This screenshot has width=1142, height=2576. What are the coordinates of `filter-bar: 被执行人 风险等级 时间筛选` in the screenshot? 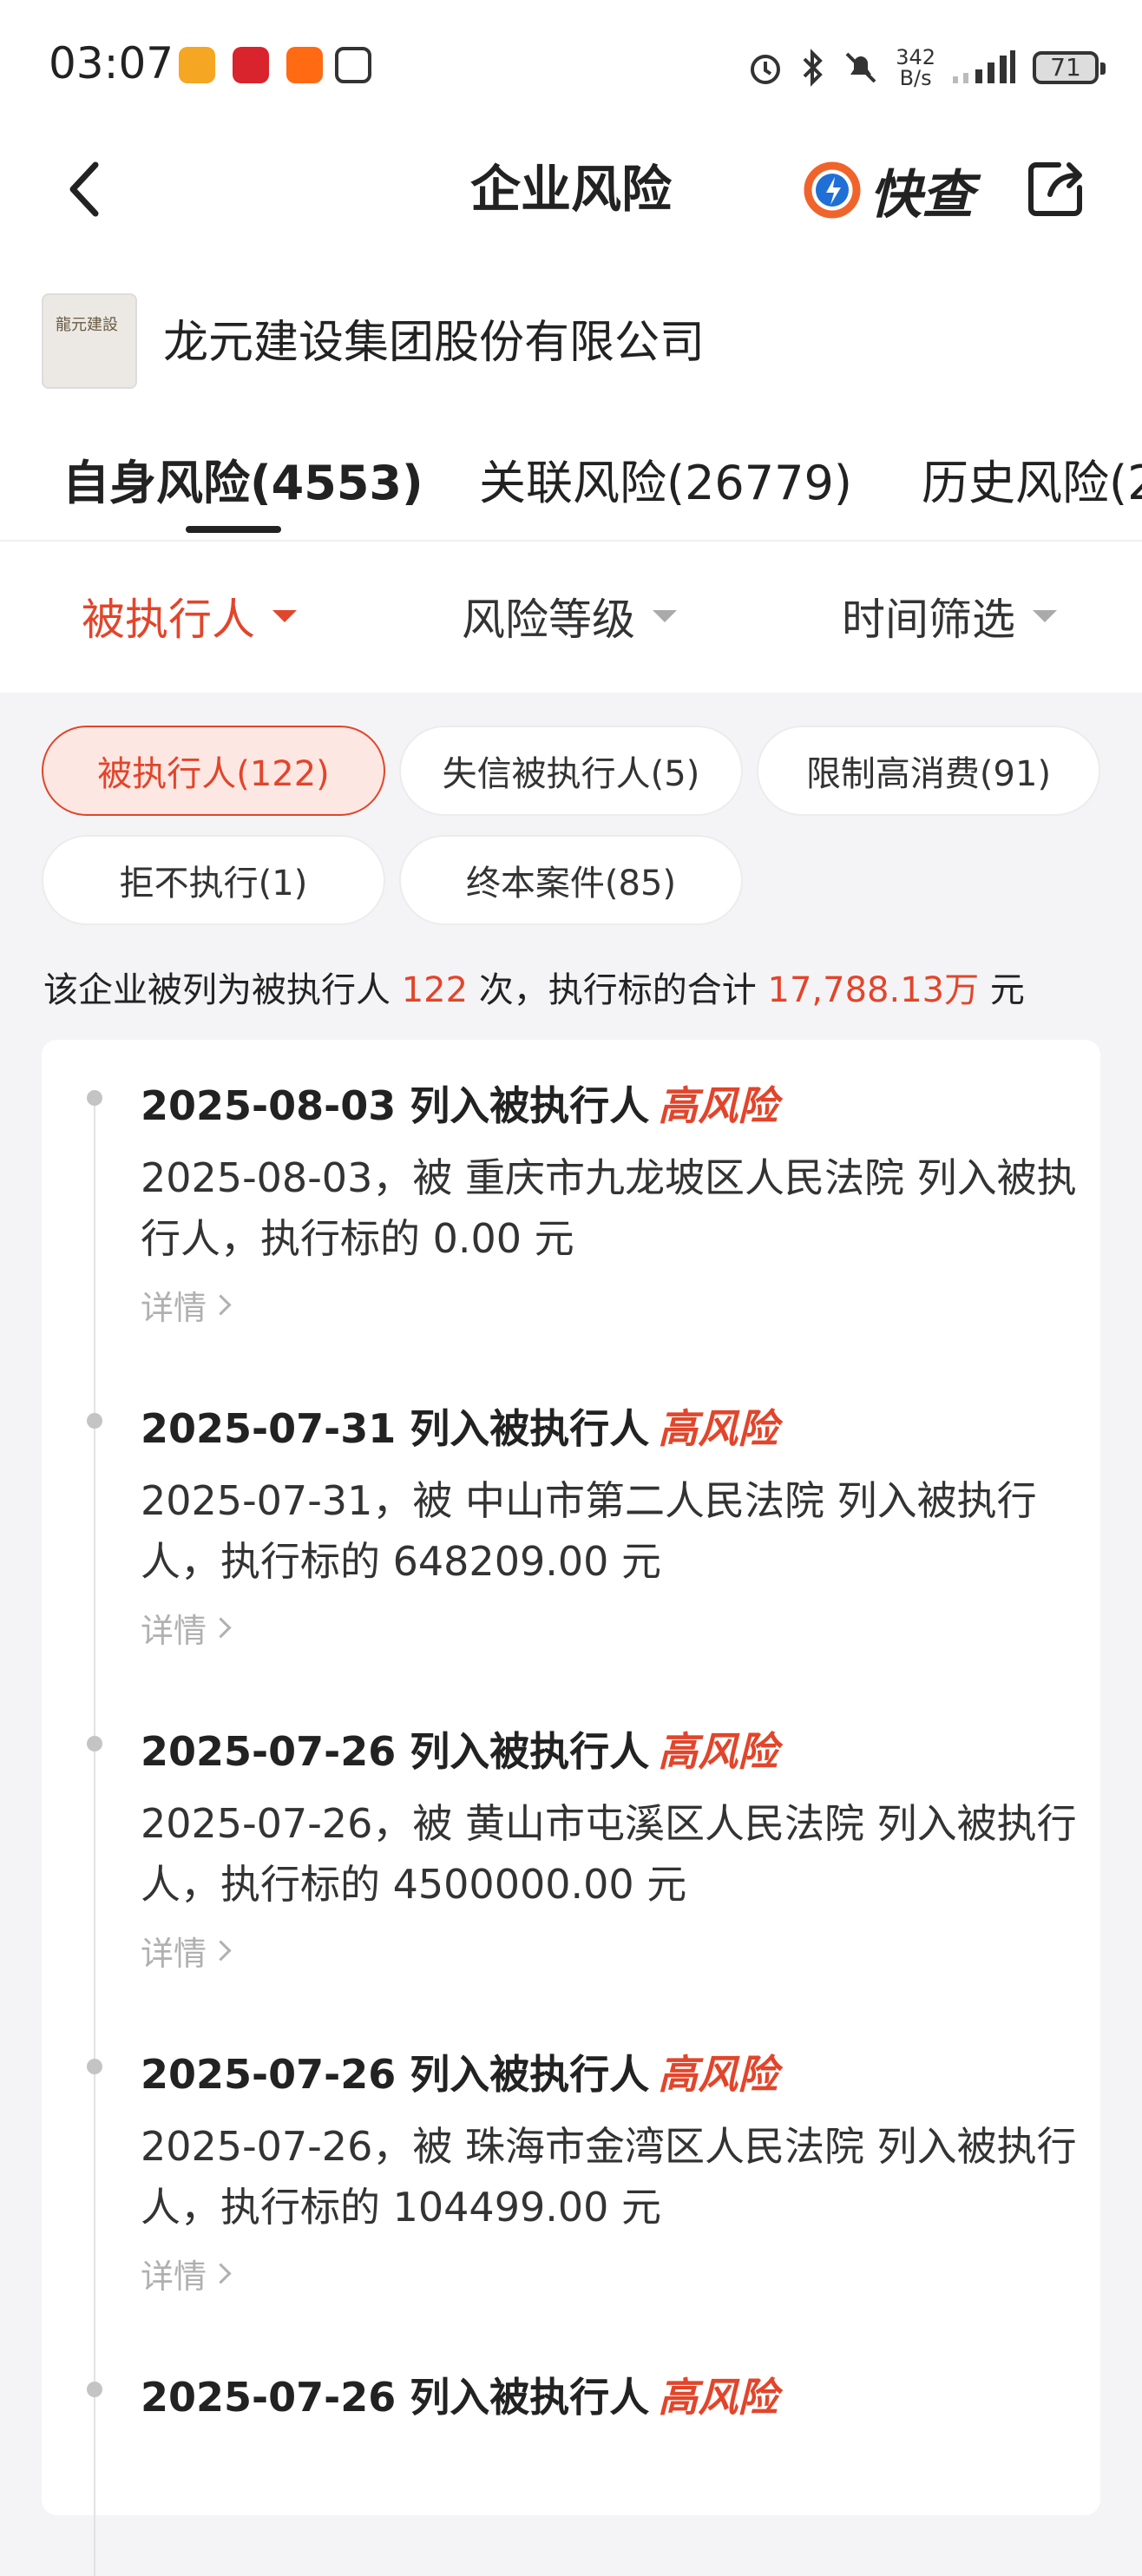 It's located at (571, 616).